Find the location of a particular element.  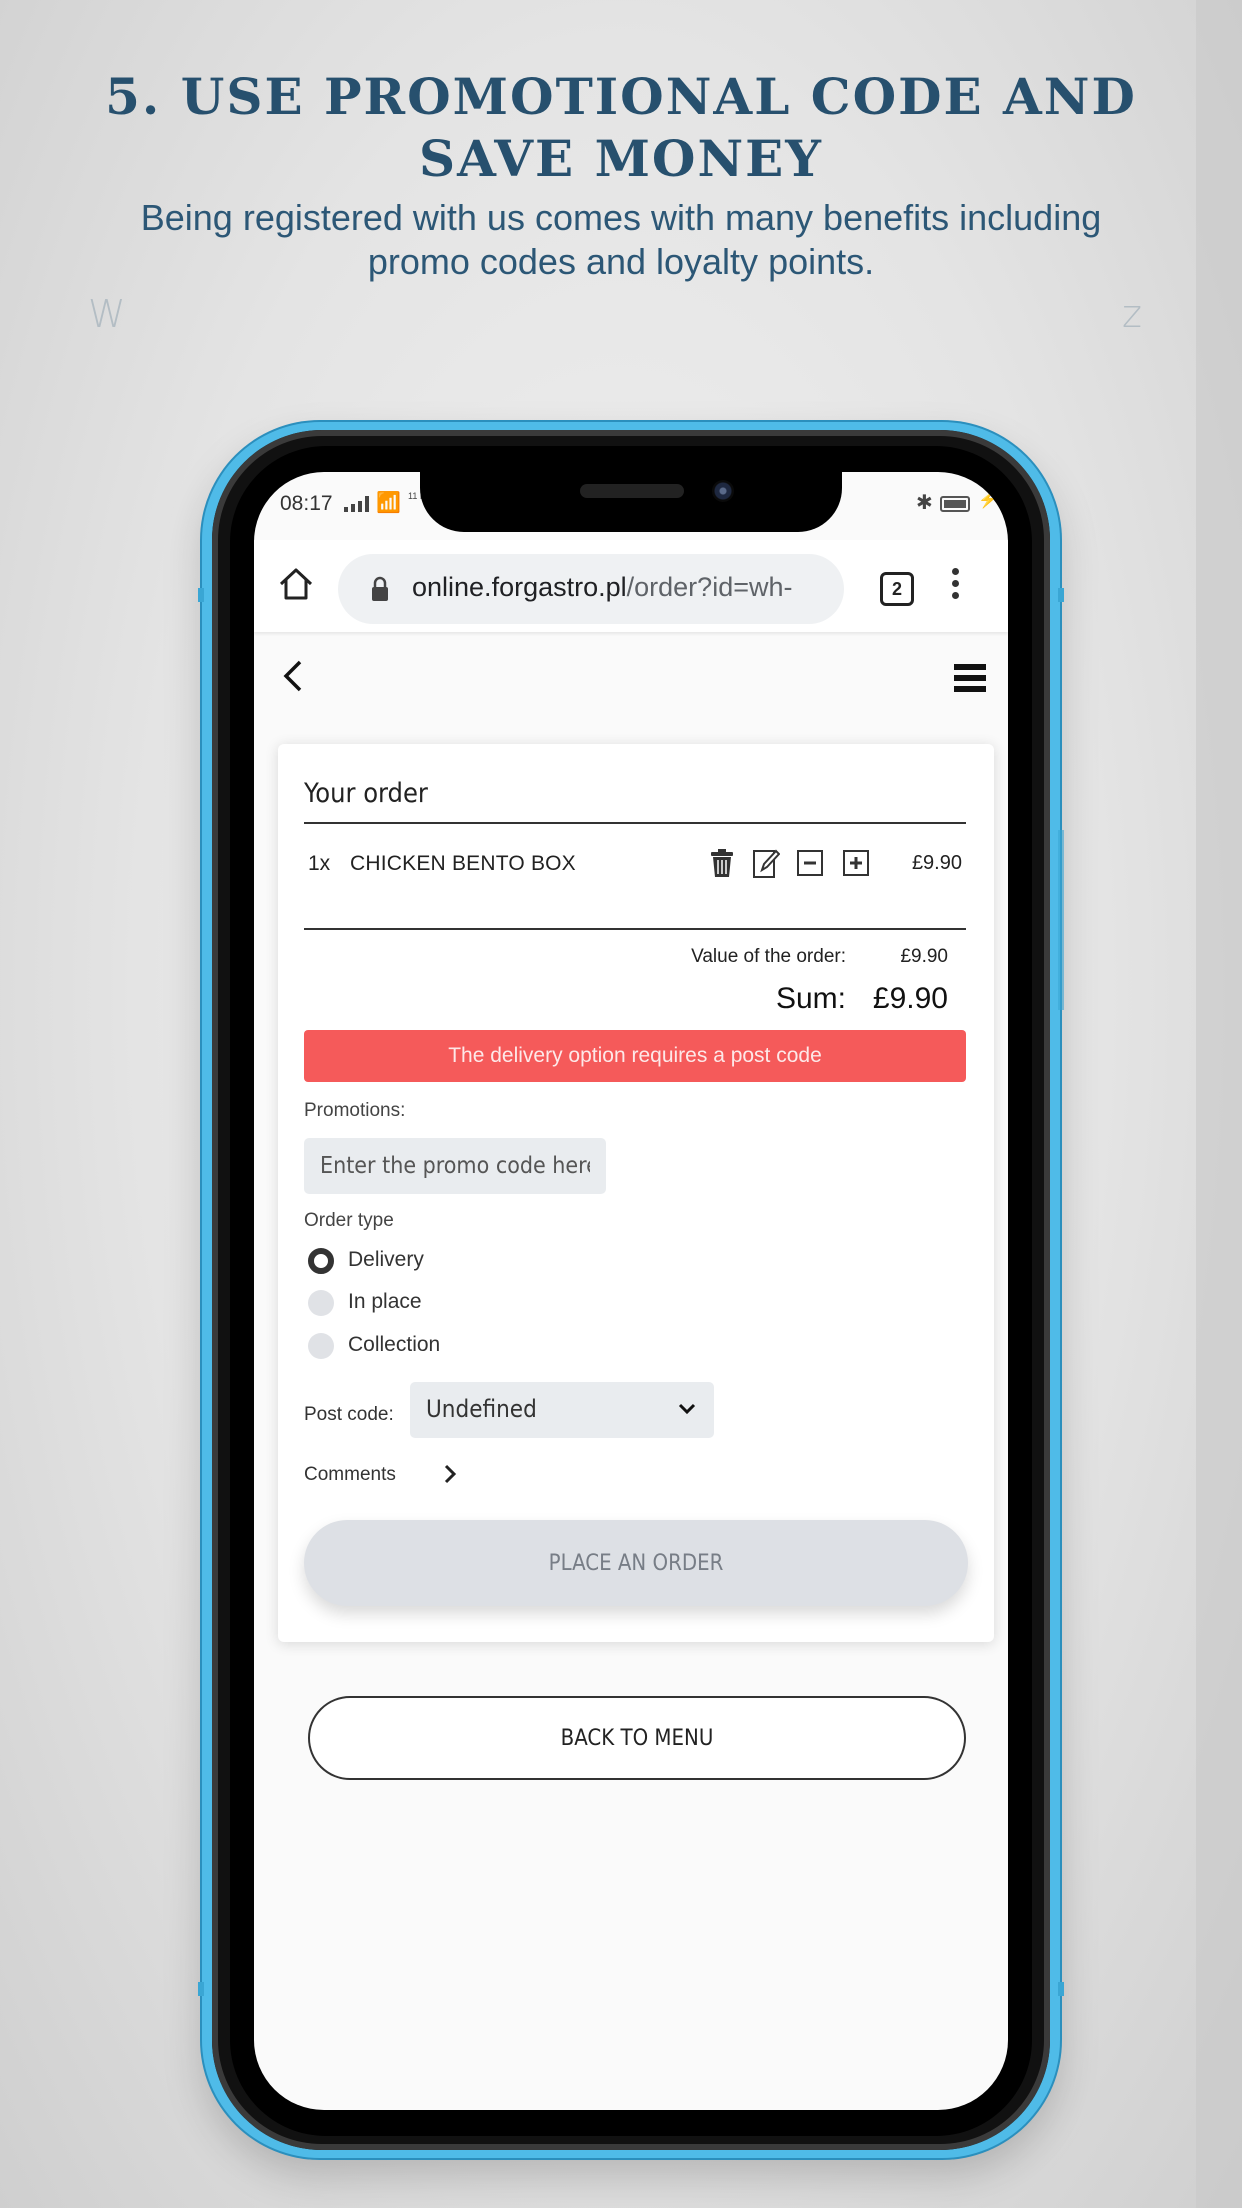

order-value-amount: £9.90 is located at coordinates (924, 956).